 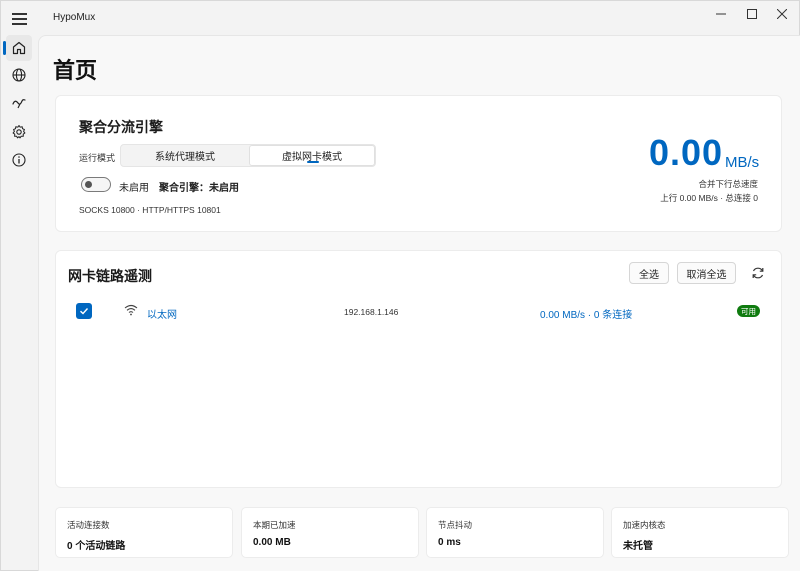 I want to click on status-badge: 可用, so click(x=748, y=311).